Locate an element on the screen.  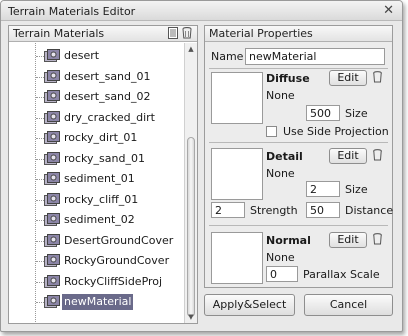
name-label: Name is located at coordinates (227, 56).